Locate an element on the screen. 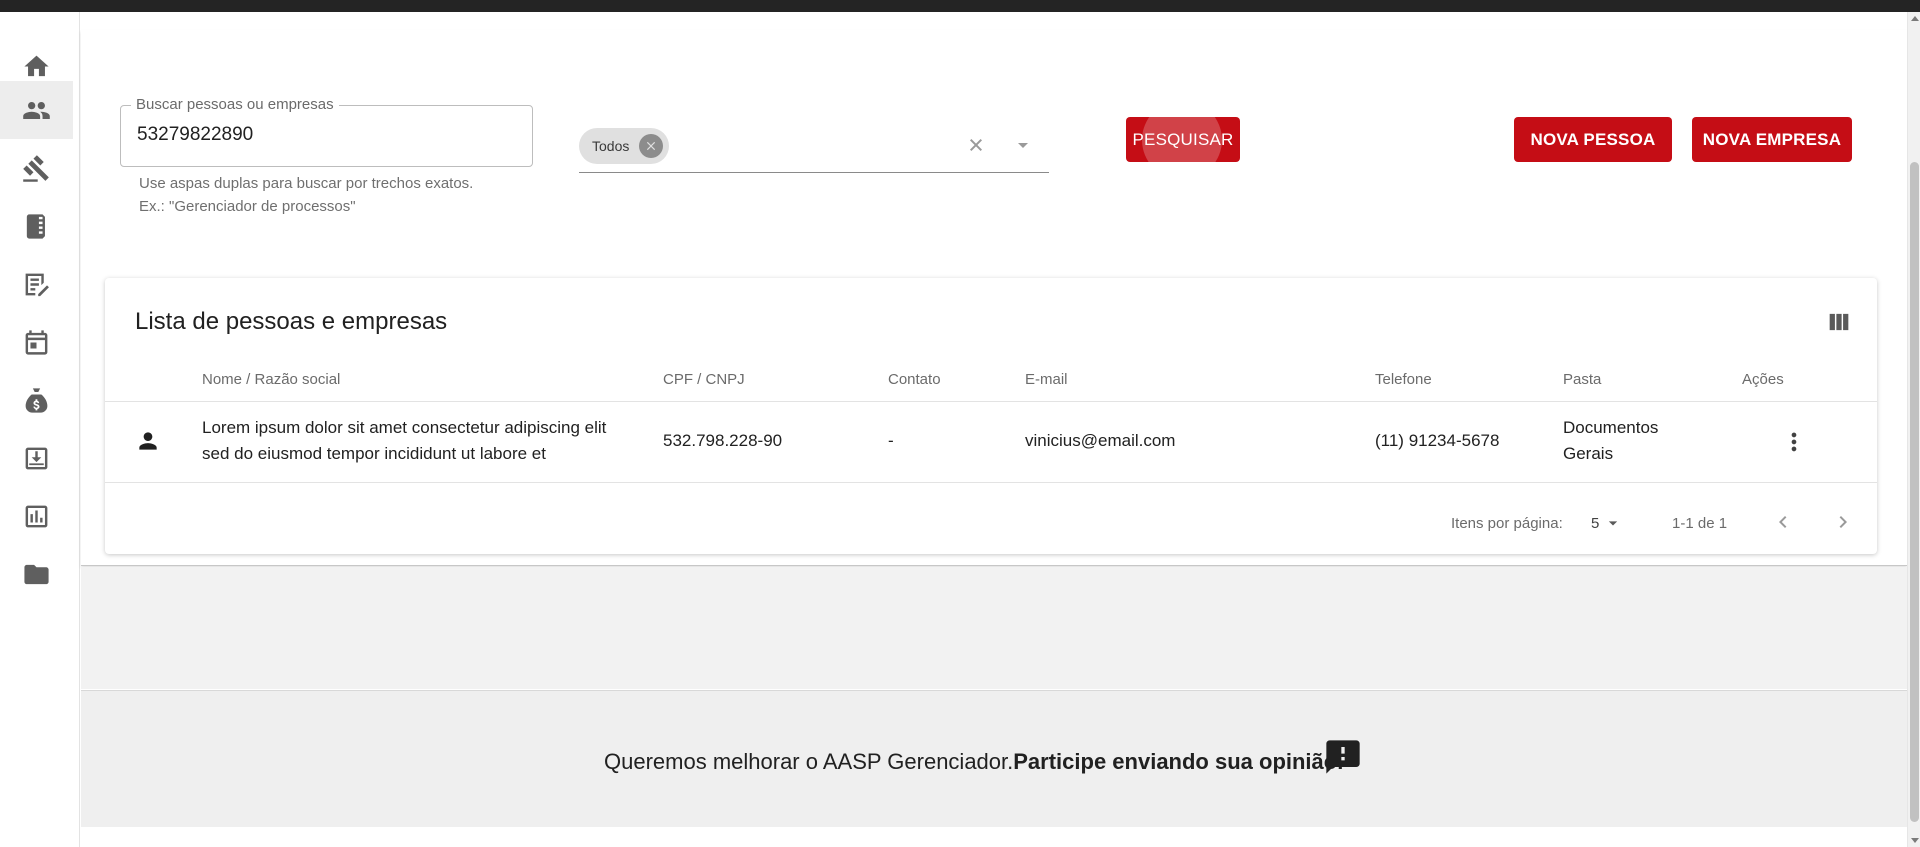 The width and height of the screenshot is (1920, 847). view-columns-icon is located at coordinates (1839, 322).